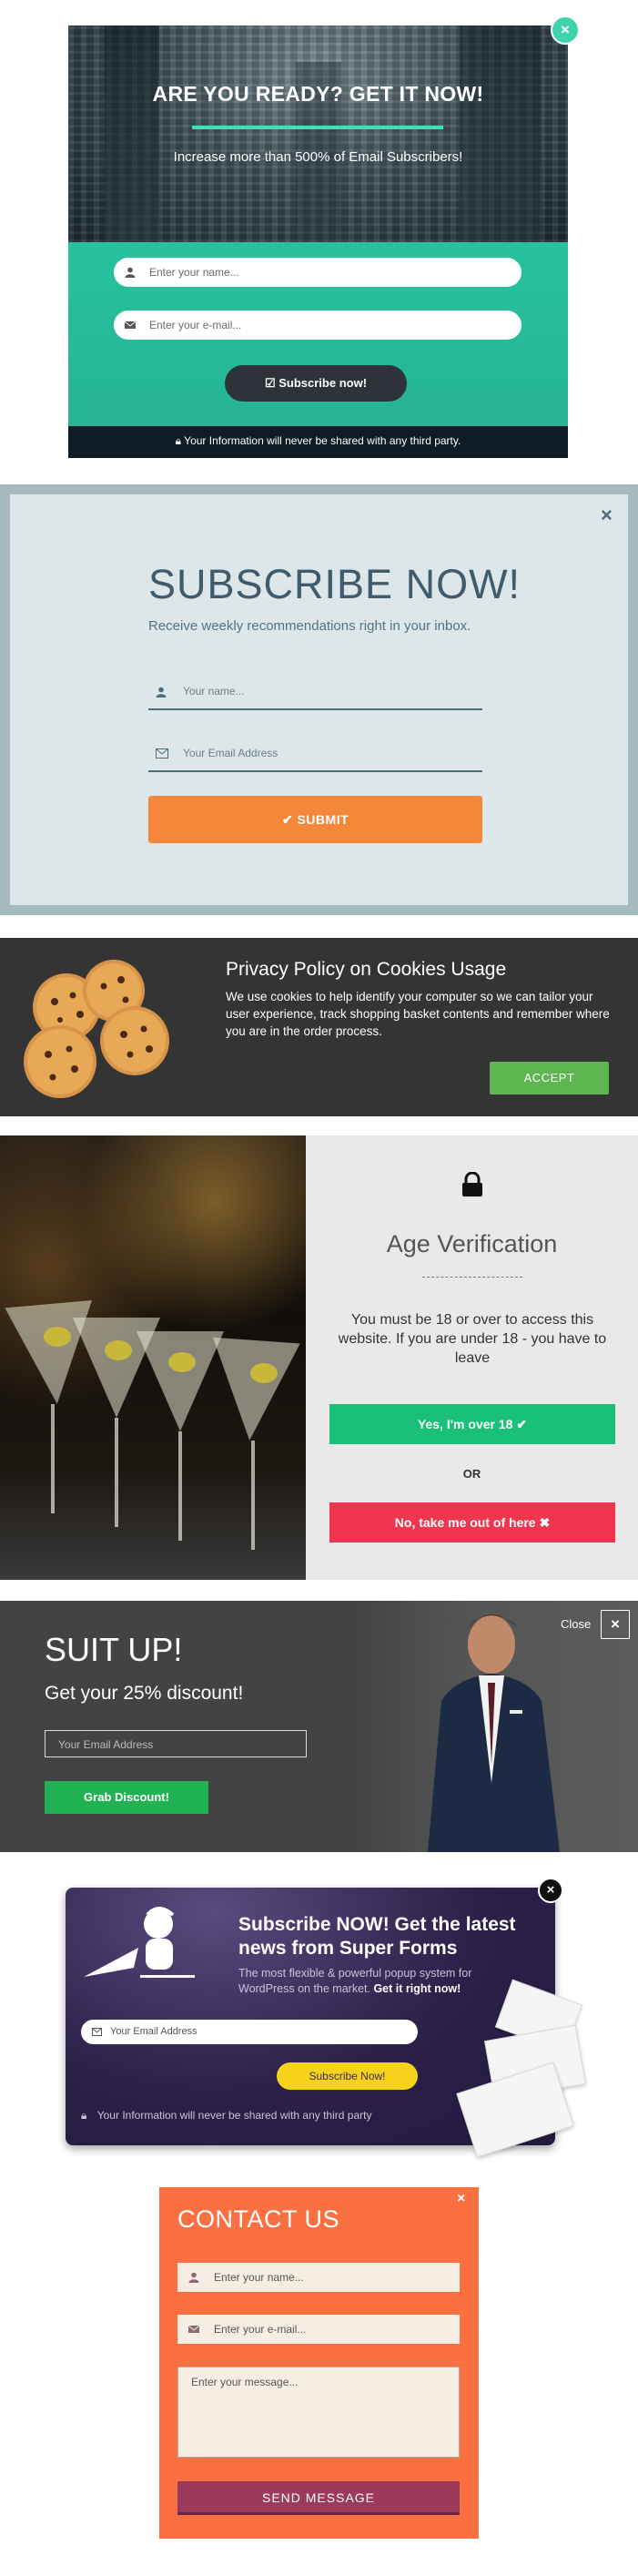 The width and height of the screenshot is (638, 2576). What do you see at coordinates (335, 584) in the screenshot?
I see `popup-title: SUBSCRIBE NOW!` at bounding box center [335, 584].